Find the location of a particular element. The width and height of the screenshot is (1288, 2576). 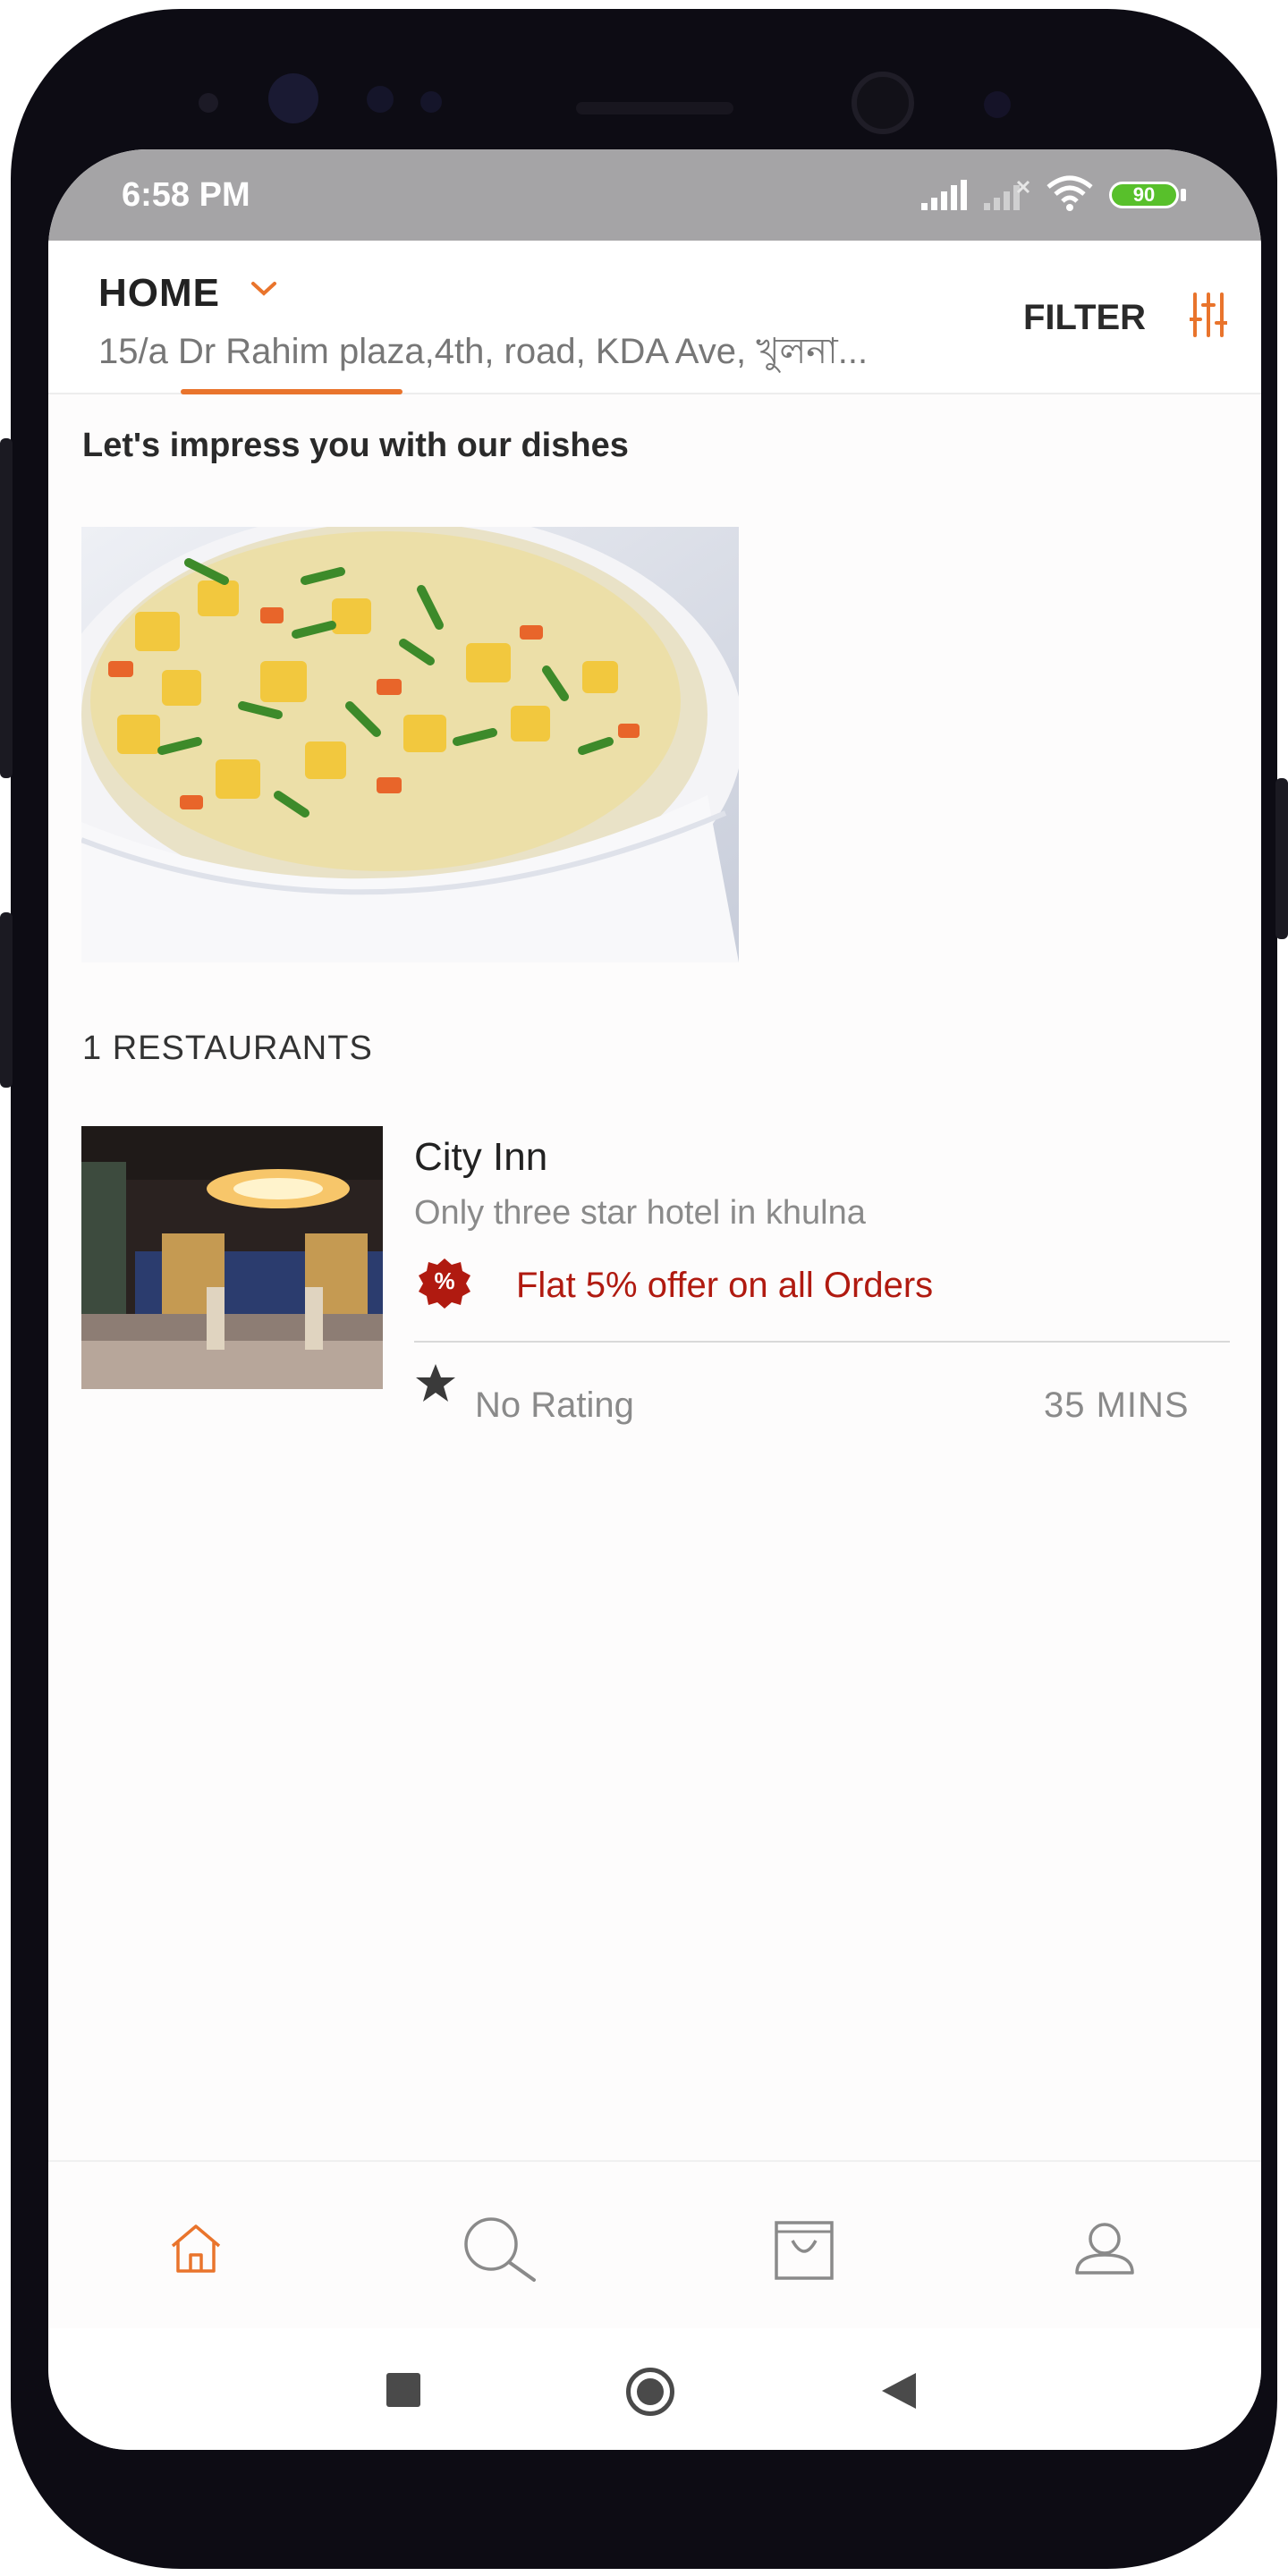

nav-cart is located at coordinates (804, 2248).